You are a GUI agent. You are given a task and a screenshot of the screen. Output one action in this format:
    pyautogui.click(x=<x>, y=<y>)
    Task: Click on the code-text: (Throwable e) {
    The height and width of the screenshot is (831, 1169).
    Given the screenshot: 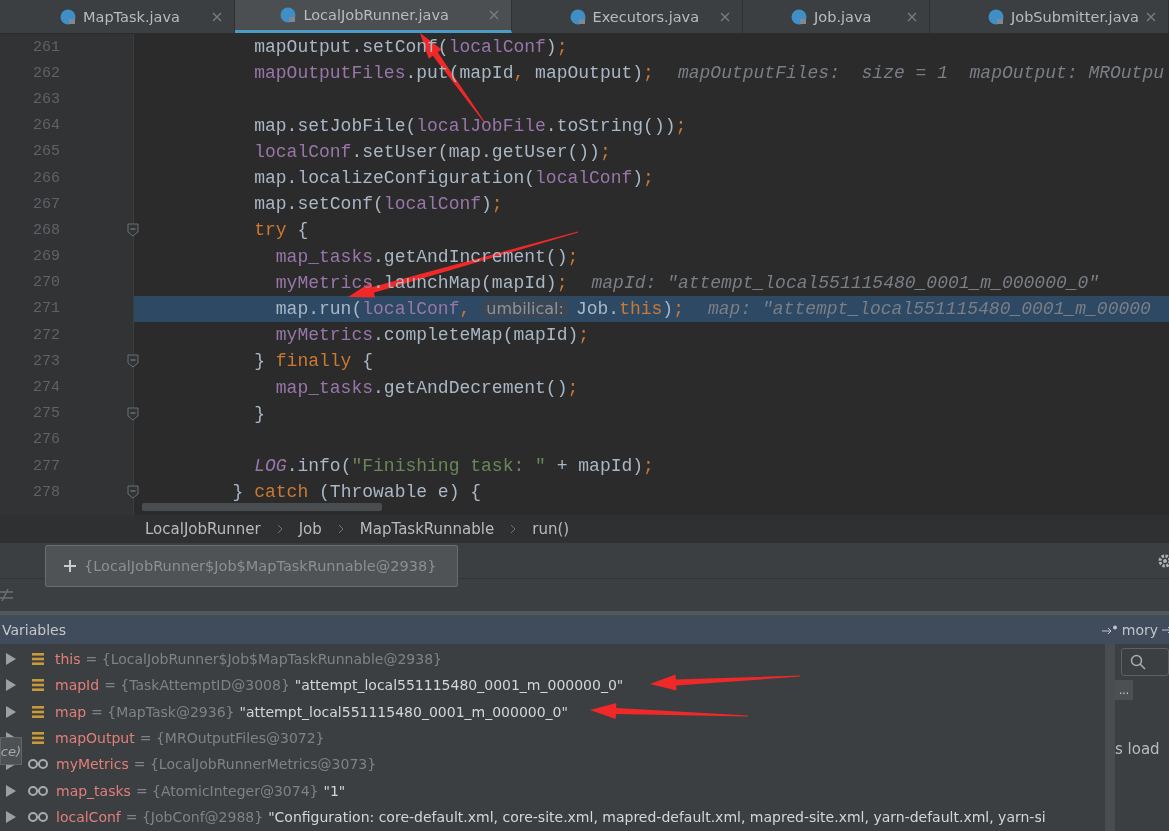 What is the action you would take?
    pyautogui.click(x=400, y=492)
    